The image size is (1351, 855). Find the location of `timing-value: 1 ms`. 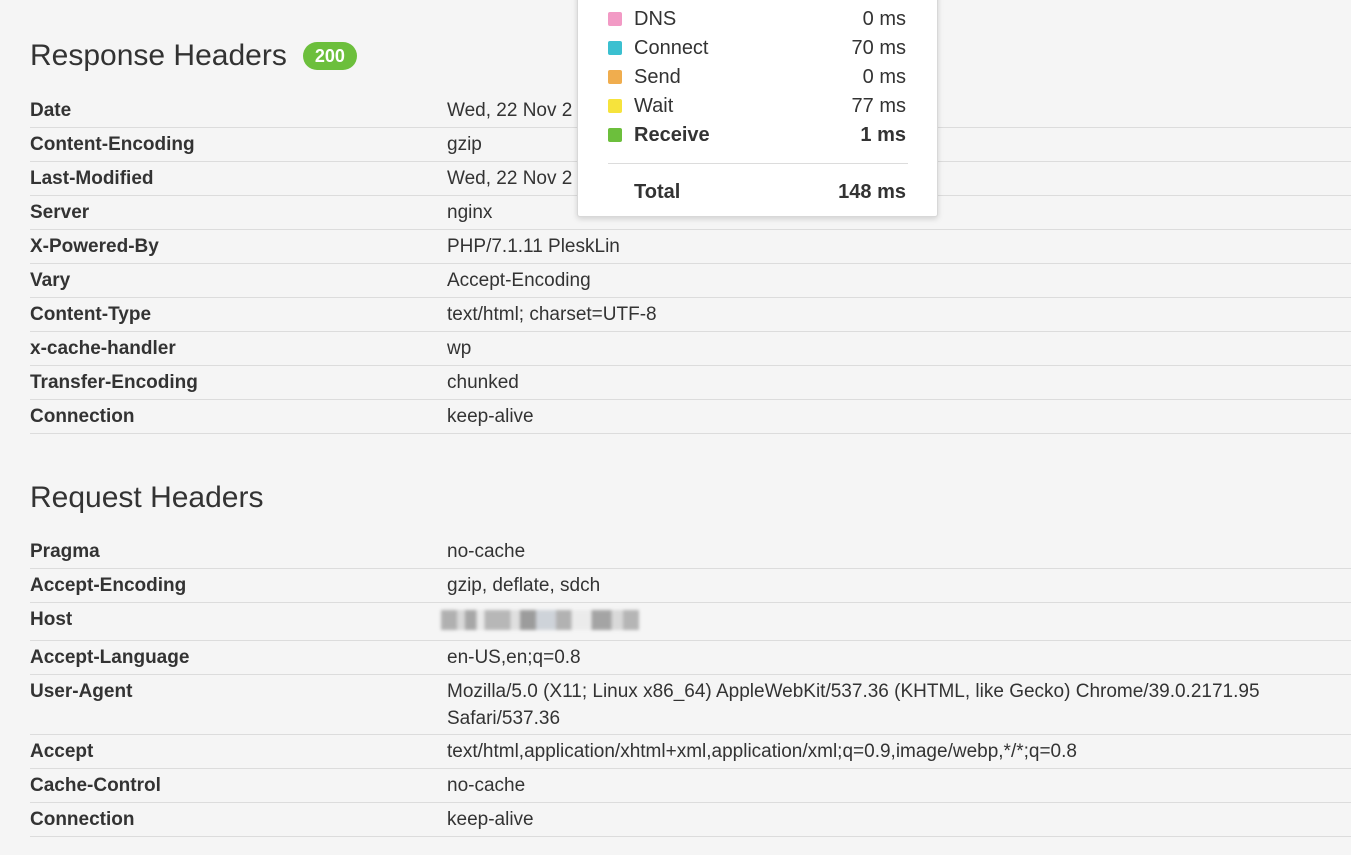

timing-value: 1 ms is located at coordinates (883, 135).